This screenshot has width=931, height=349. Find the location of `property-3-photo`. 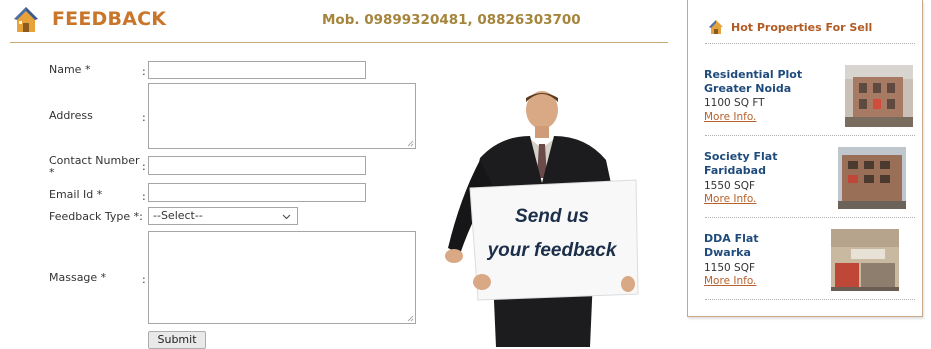

property-3-photo is located at coordinates (865, 260).